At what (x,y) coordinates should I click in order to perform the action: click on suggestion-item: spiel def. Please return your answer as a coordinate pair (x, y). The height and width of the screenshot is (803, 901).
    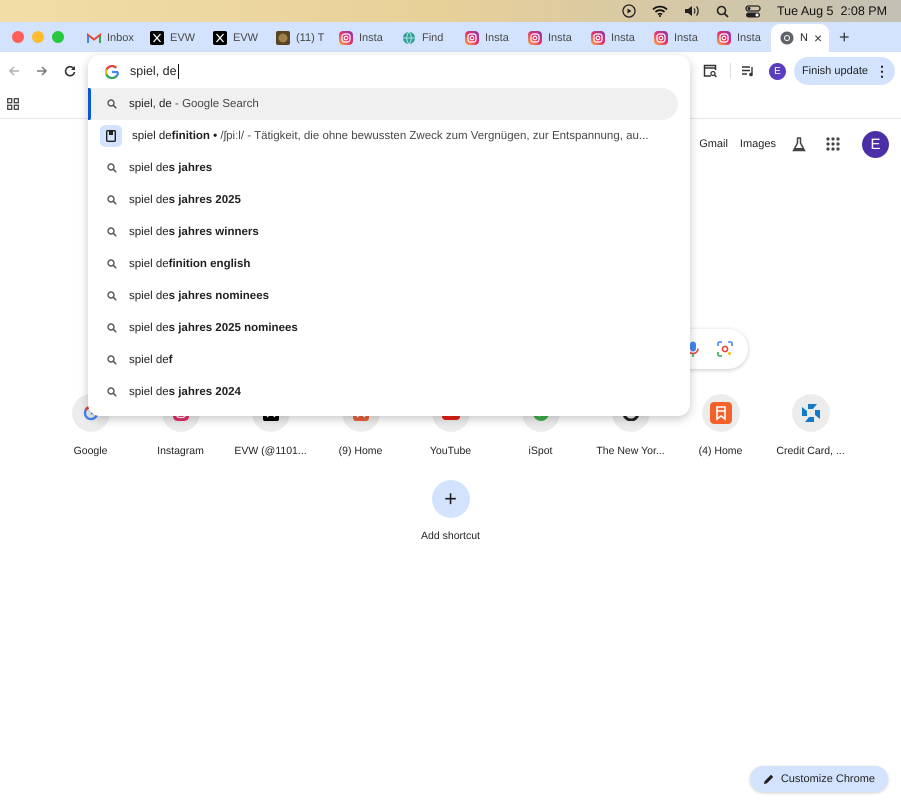
    Looking at the image, I should click on (383, 360).